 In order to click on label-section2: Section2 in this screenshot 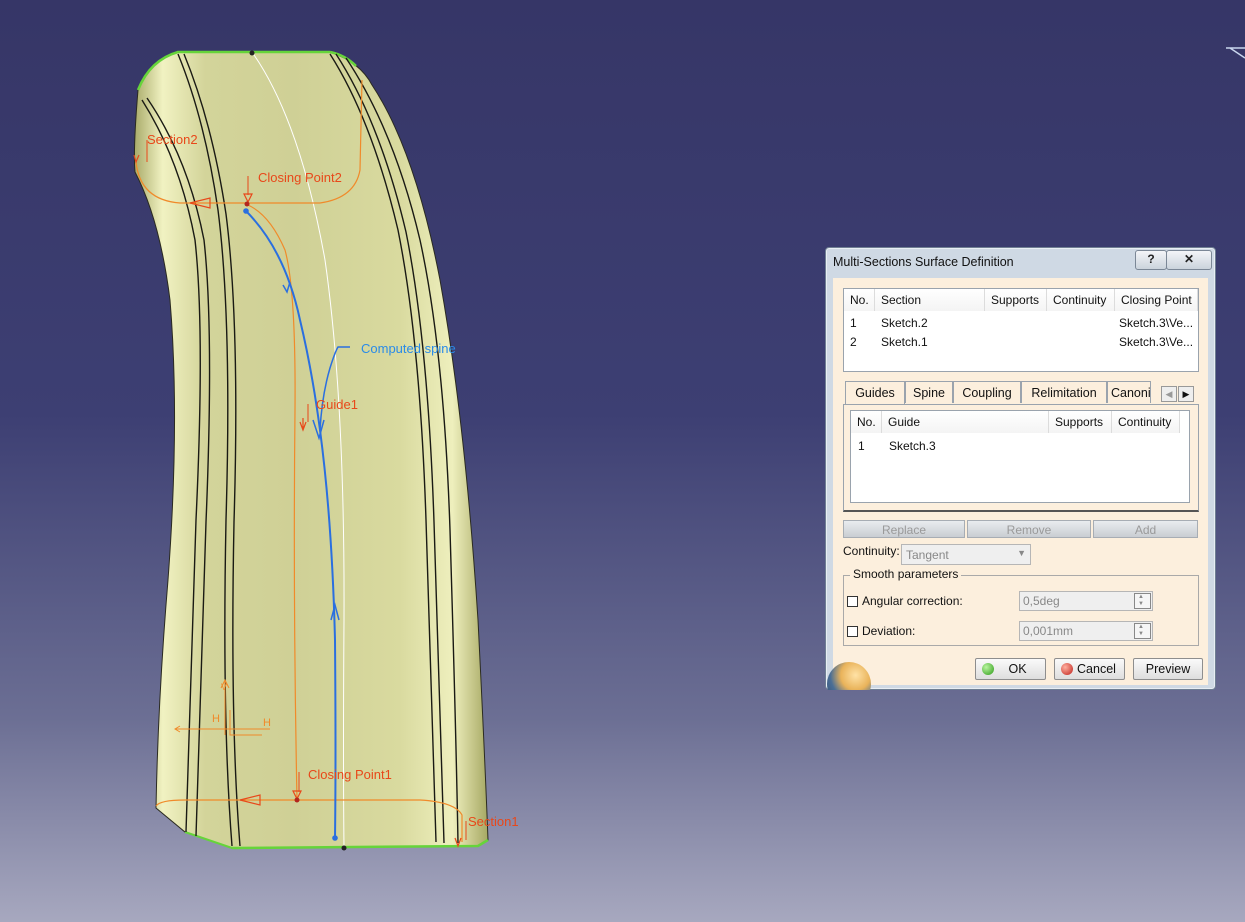, I will do `click(172, 139)`.